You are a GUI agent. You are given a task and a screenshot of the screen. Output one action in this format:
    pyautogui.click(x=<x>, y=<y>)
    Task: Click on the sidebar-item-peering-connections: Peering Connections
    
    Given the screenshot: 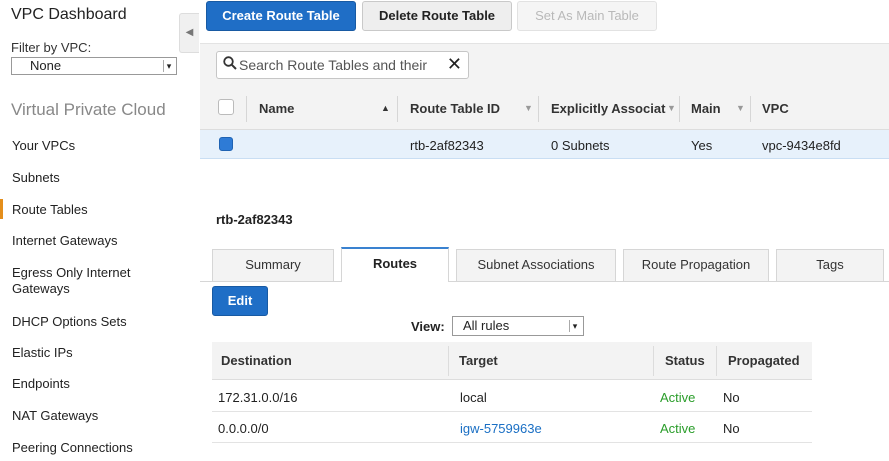 What is the action you would take?
    pyautogui.click(x=72, y=447)
    